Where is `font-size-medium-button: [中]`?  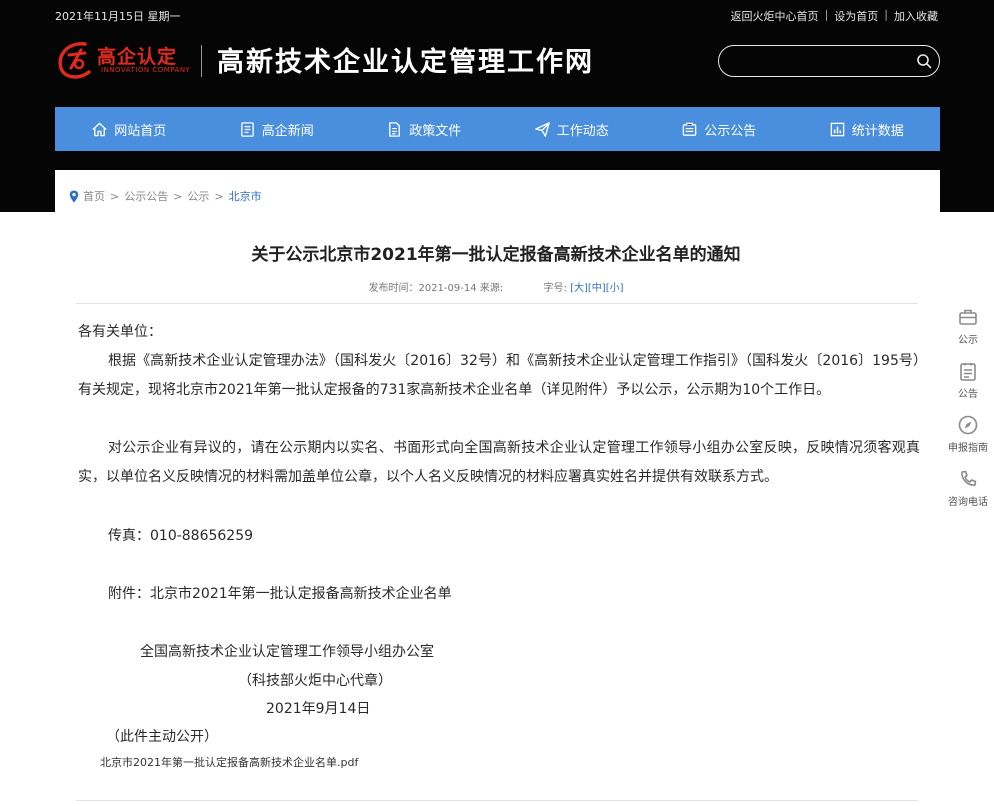 font-size-medium-button: [中] is located at coordinates (597, 288).